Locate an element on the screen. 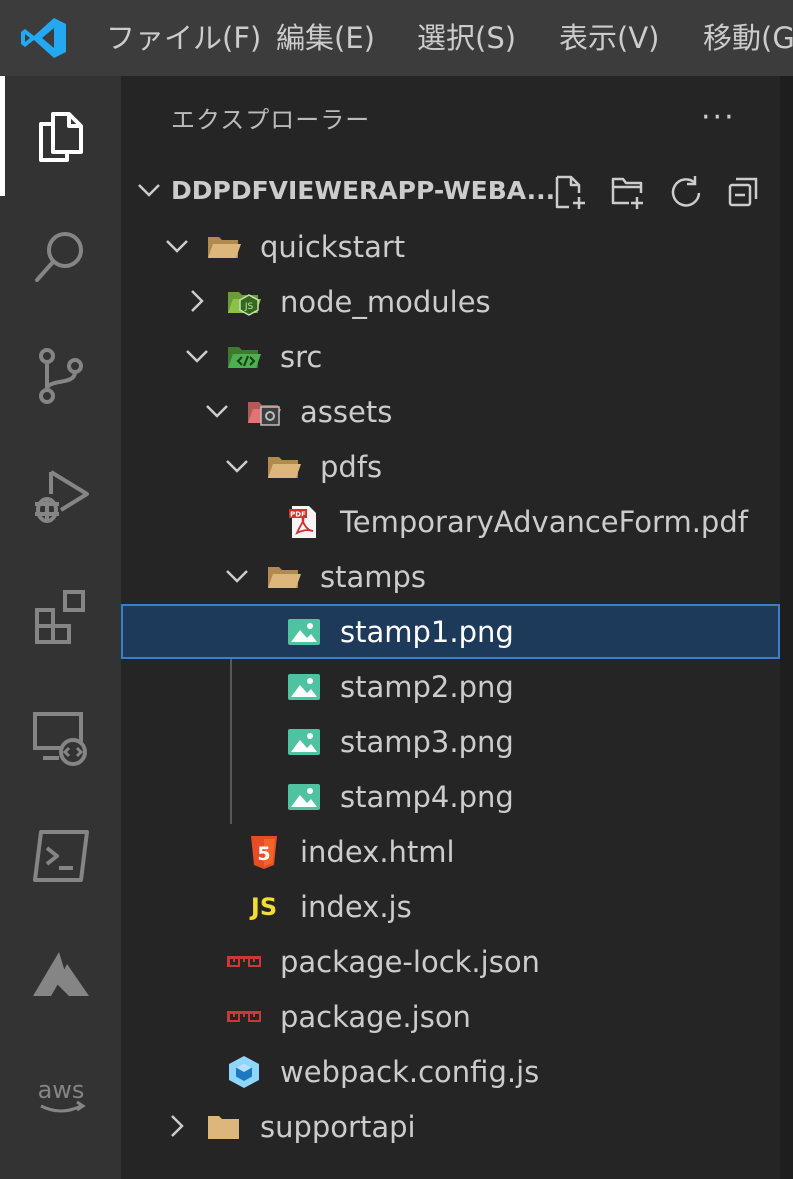  sidebar-title: エクスプローラー is located at coordinates (271, 120).